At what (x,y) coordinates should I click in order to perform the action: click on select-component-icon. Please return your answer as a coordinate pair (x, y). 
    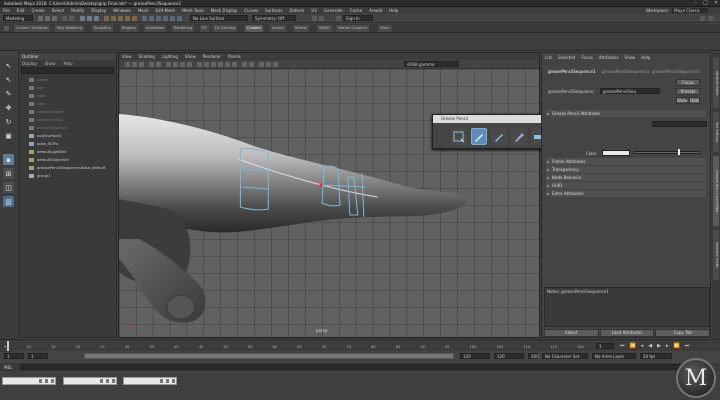
    Looking at the image, I should click on (96, 18).